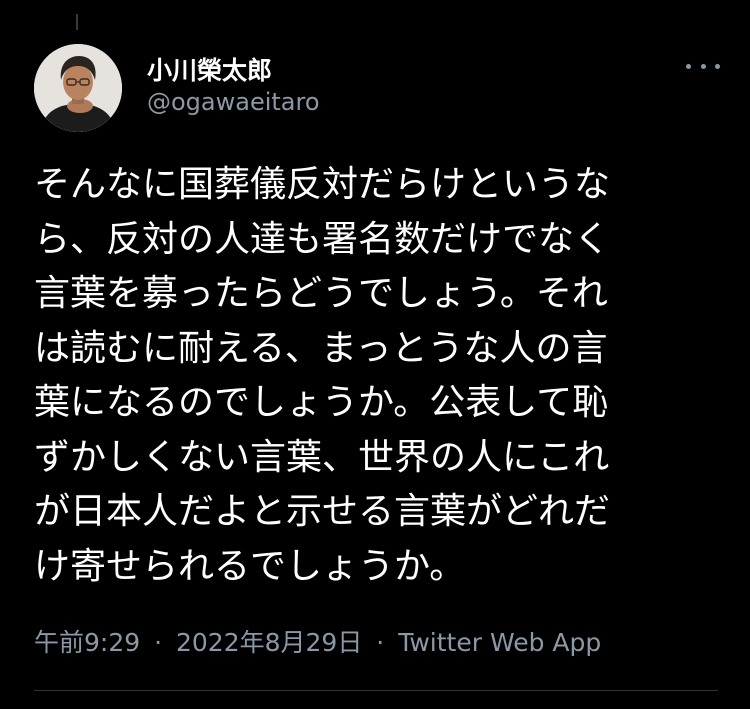 The width and height of the screenshot is (750, 709). I want to click on tweet-text-line: は読むに耐える、まっとうな人の言, so click(321, 348).